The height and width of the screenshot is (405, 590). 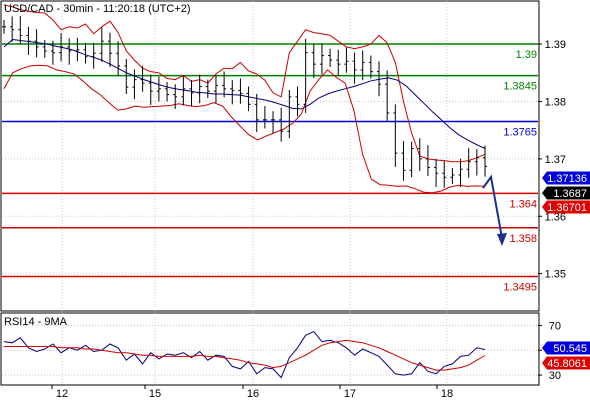 I want to click on price-tick-label: 1.35, so click(x=555, y=275).